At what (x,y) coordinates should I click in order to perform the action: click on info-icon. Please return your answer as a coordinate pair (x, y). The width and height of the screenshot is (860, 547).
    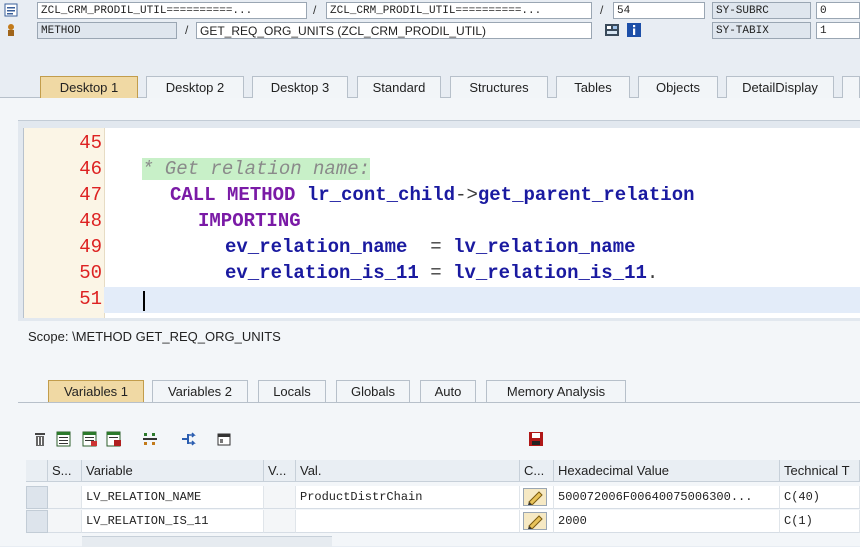
    Looking at the image, I should click on (634, 30).